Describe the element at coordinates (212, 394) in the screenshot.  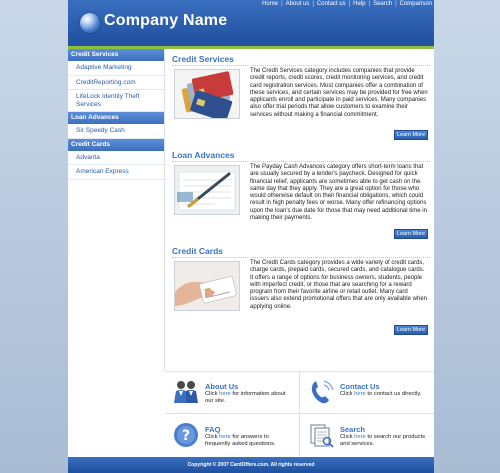
I see `about-us-text-pre: Click` at that location.